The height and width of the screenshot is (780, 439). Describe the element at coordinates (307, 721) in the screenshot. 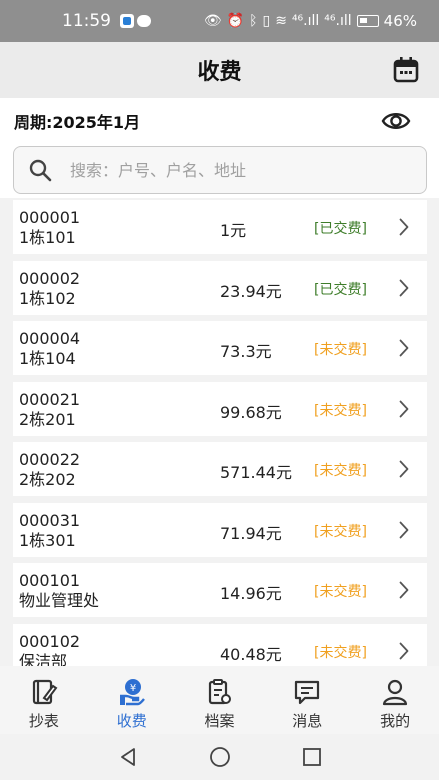

I see `tab-label: 消息` at that location.